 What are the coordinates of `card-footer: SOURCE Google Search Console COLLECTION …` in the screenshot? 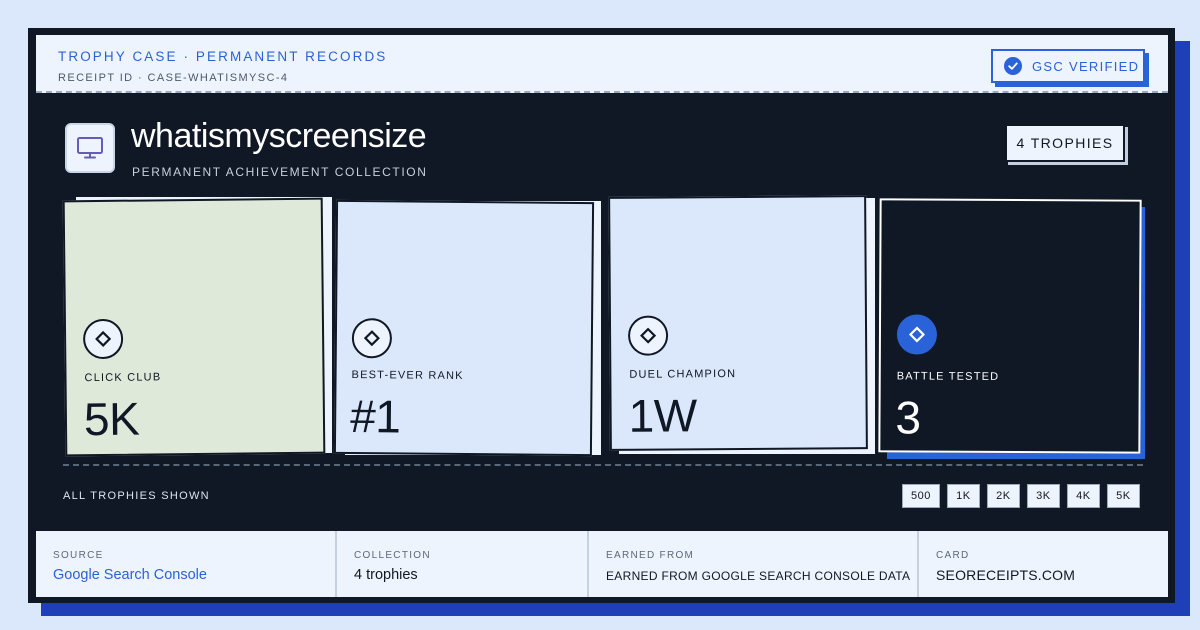 It's located at (602, 564).